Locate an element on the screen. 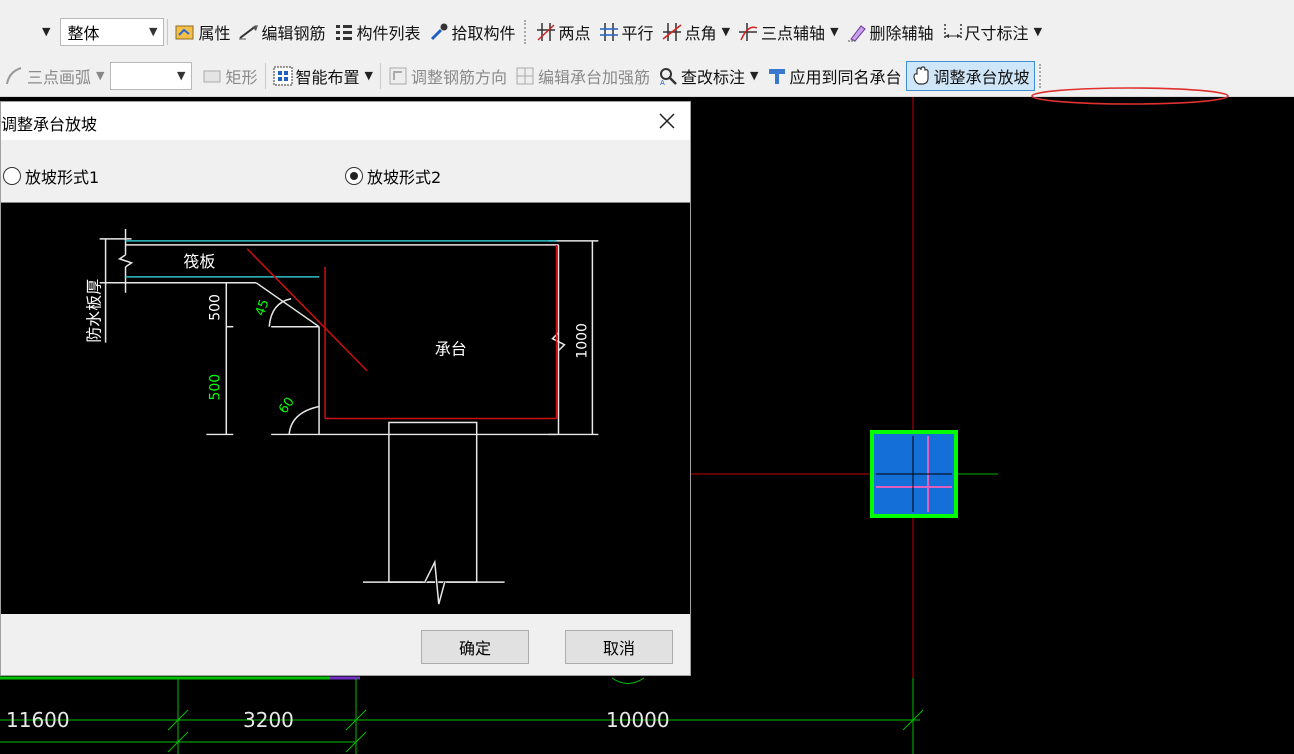 The height and width of the screenshot is (754, 1294). highlight-oval is located at coordinates (1130, 96).